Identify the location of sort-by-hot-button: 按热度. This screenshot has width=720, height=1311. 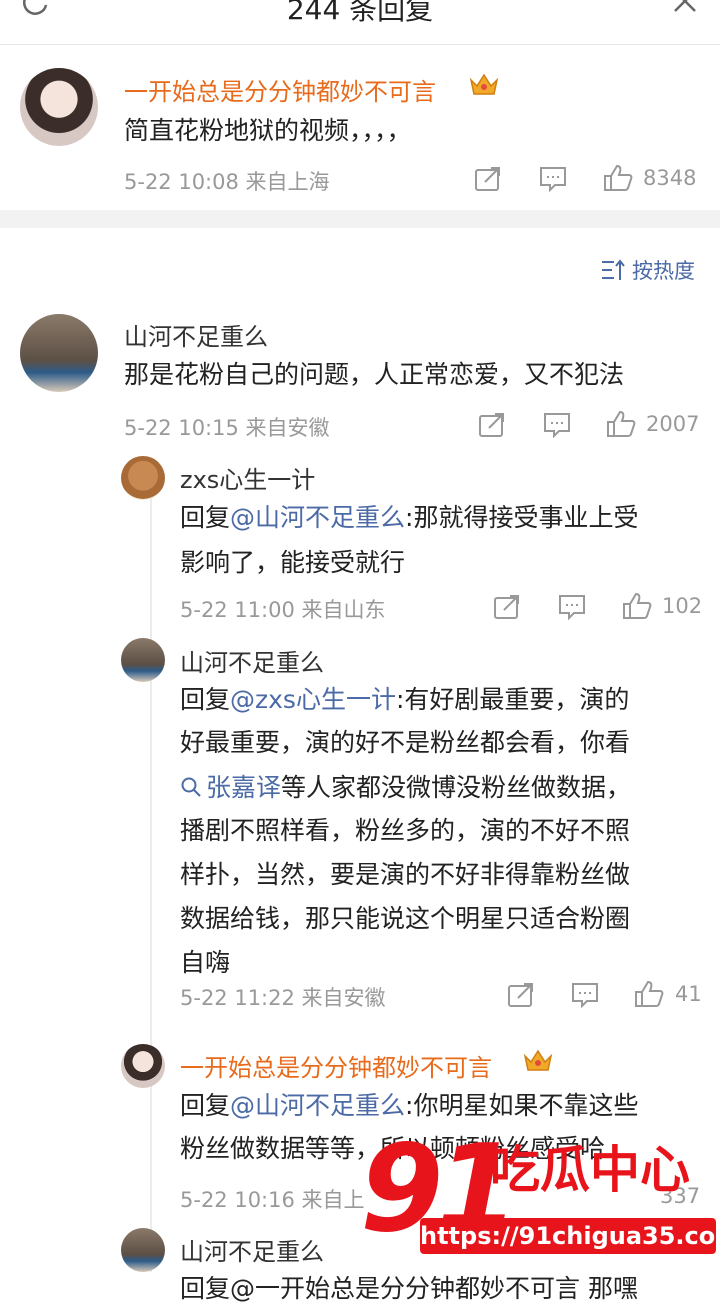
(663, 270).